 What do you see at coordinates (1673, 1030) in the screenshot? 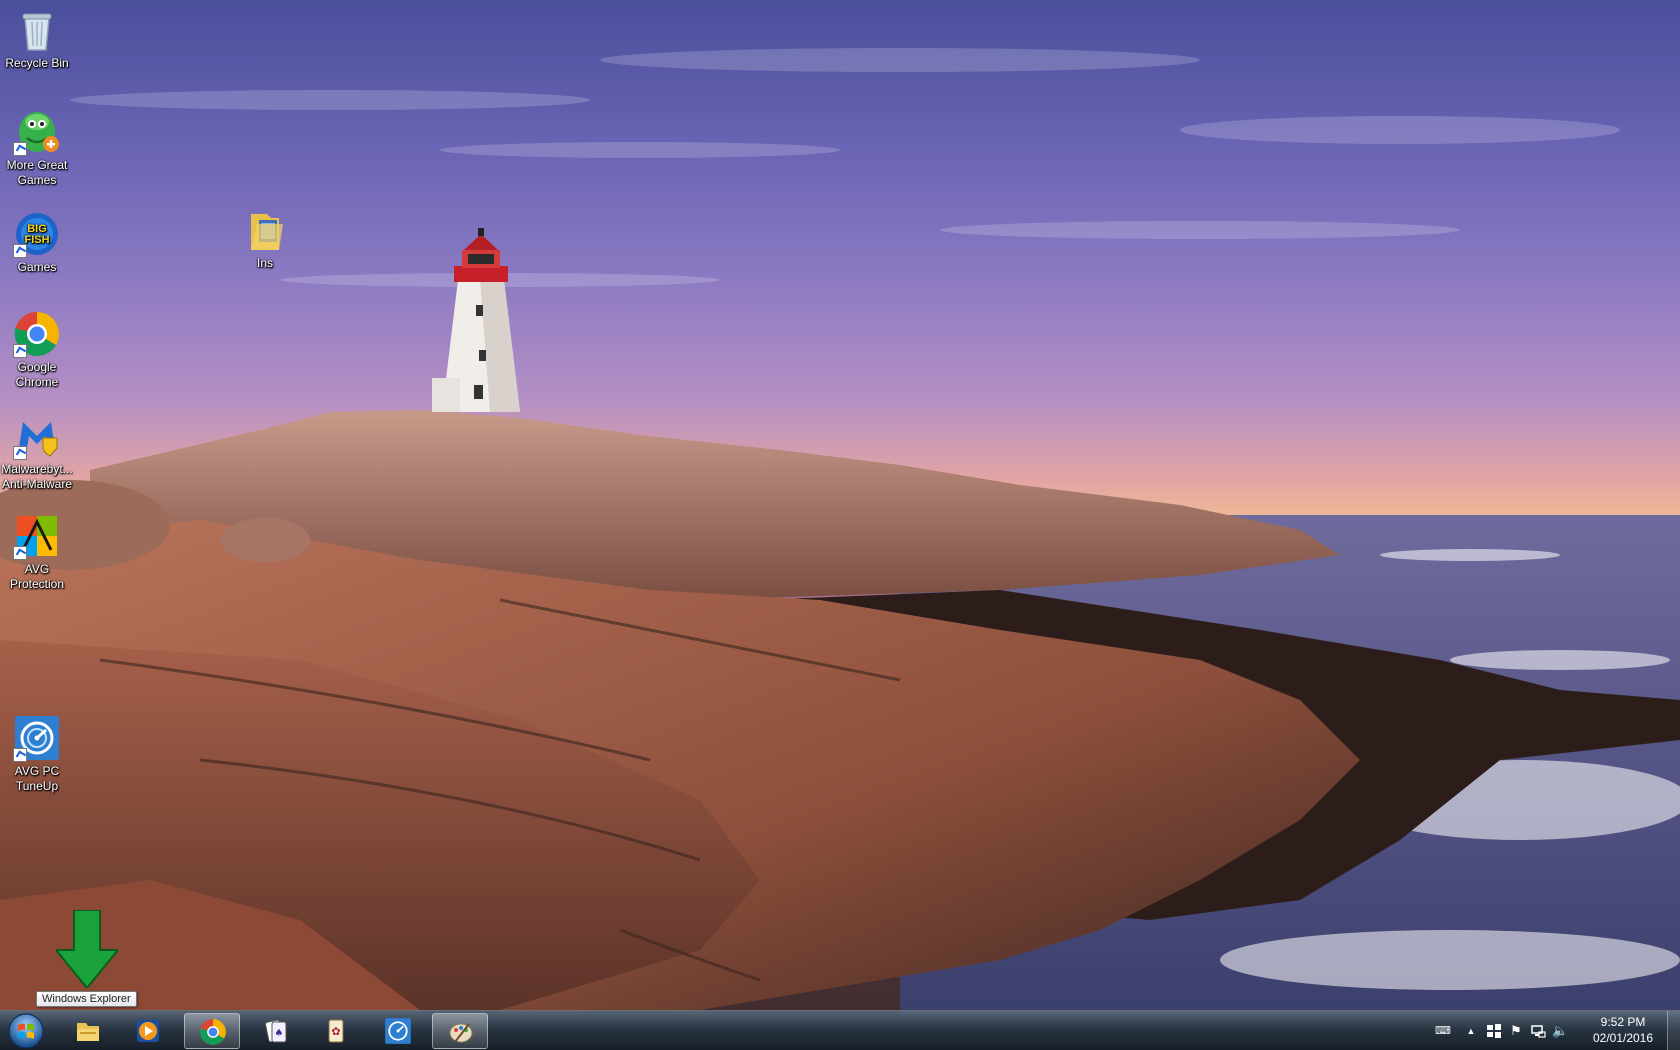
I see `show-desktop-button` at bounding box center [1673, 1030].